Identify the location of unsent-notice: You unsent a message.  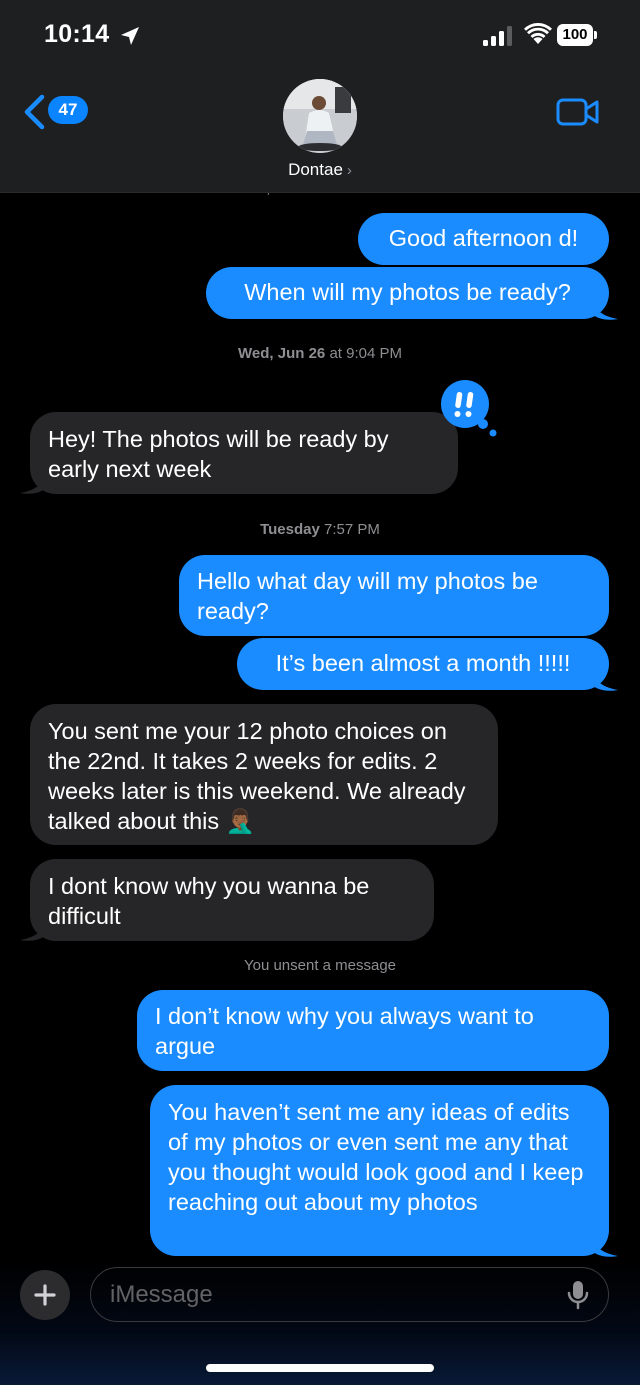
(320, 965).